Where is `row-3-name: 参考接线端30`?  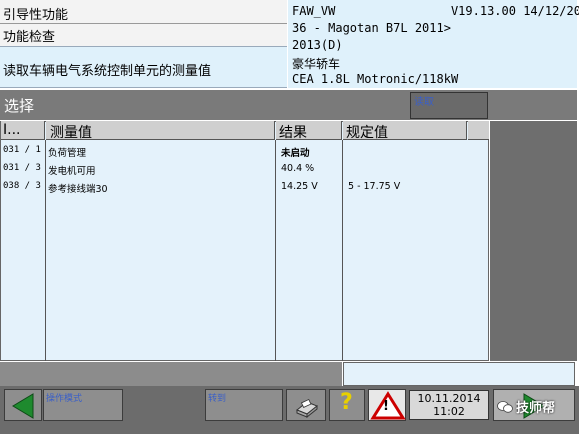
row-3-name: 参考接线端30 is located at coordinates (78, 189).